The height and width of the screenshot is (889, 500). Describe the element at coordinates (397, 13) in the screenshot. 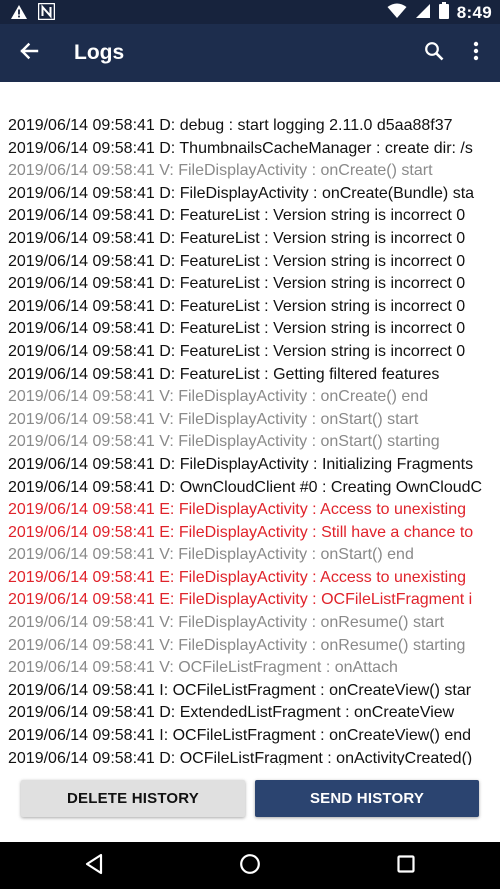

I see `wifi-icon` at that location.